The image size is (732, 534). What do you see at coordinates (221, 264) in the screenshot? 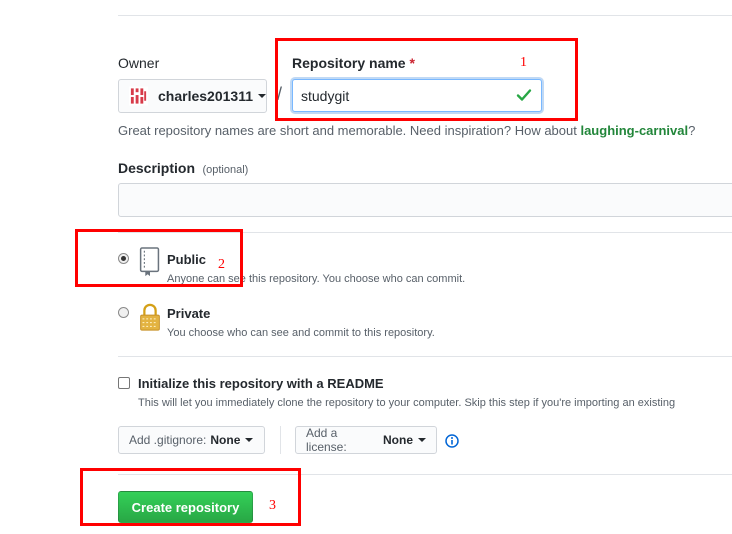
I see `annotation-number-2: 2` at bounding box center [221, 264].